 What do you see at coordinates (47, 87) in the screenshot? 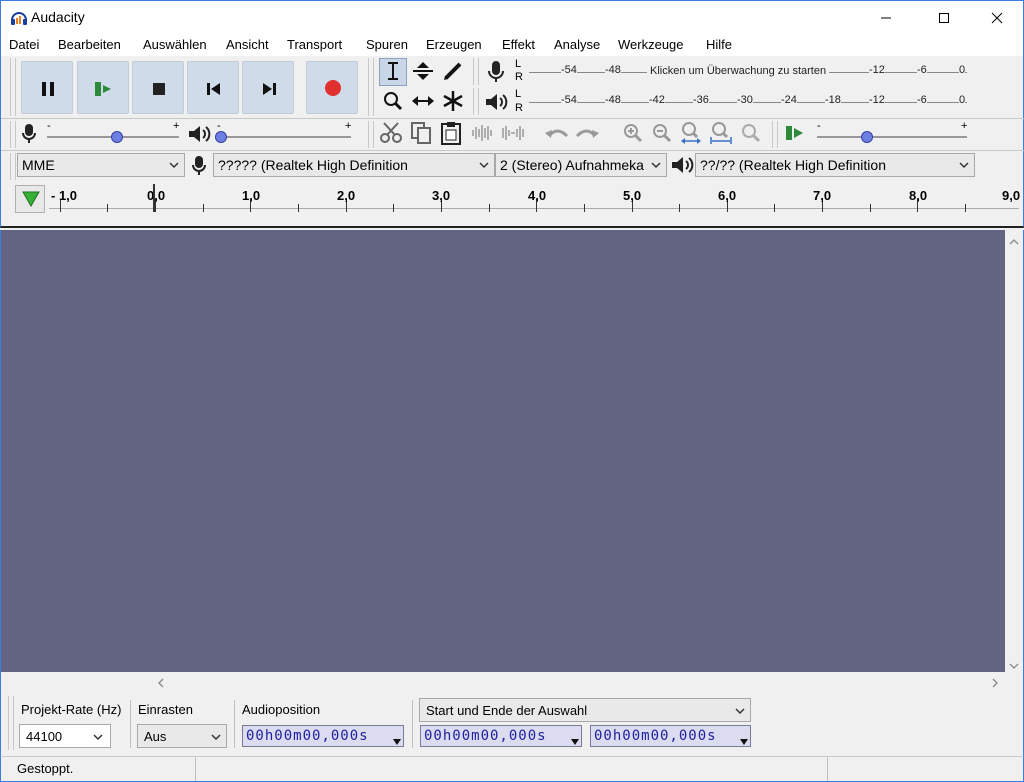
I see `pause-button` at bounding box center [47, 87].